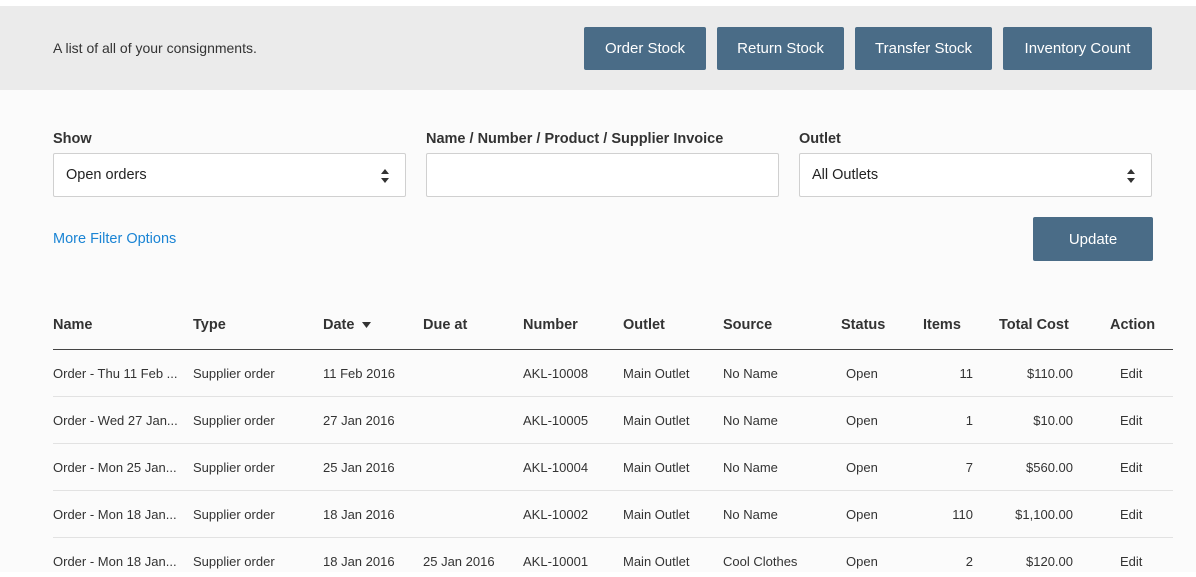 This screenshot has width=1196, height=577. Describe the element at coordinates (359, 420) in the screenshot. I see `cell-date: 27 Jan 2016` at that location.